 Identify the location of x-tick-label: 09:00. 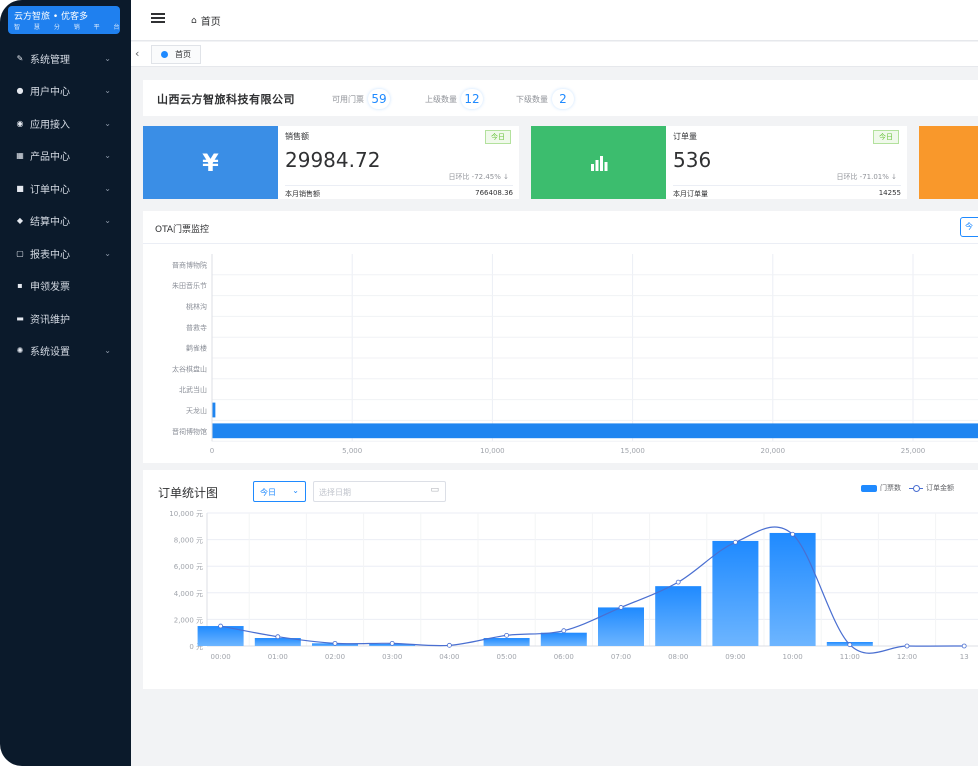
(735, 657).